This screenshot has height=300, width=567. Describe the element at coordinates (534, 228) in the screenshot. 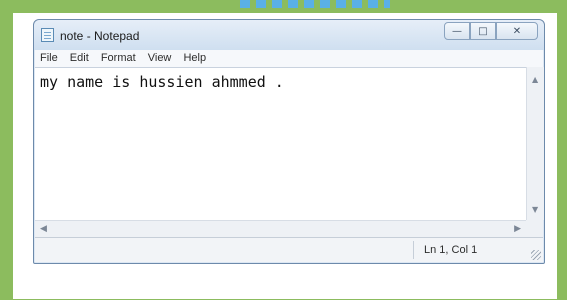

I see `scroll-corner` at that location.